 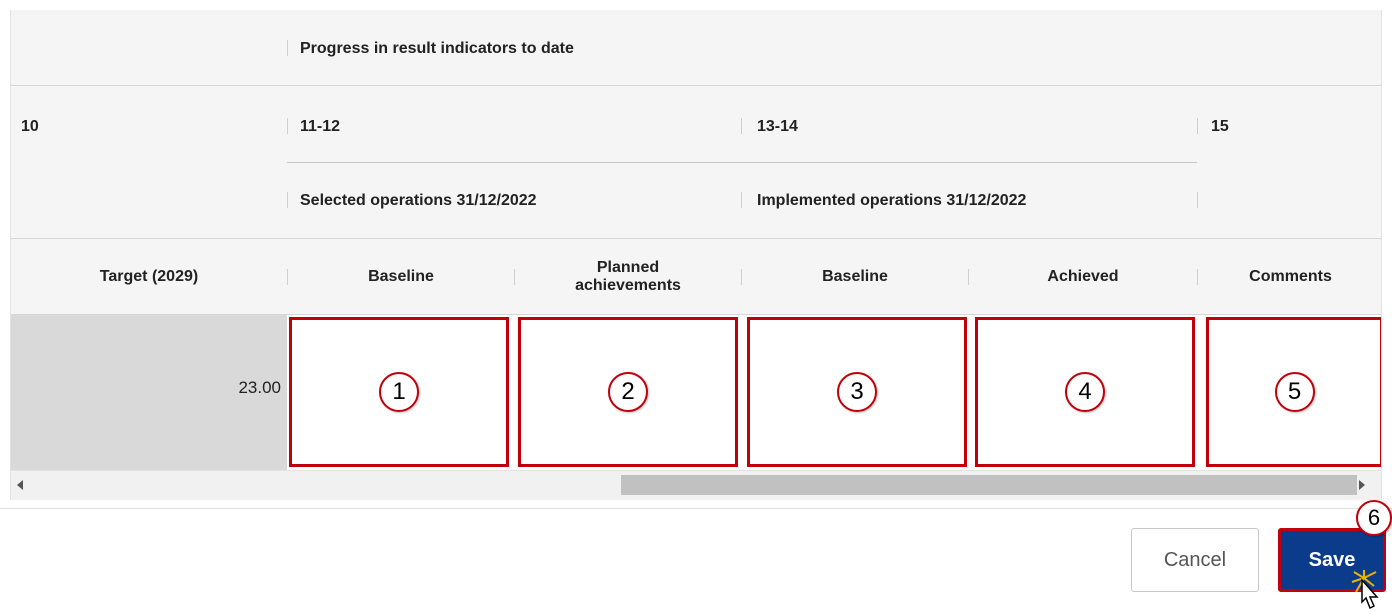 I want to click on comments-input: 5, so click(x=1293, y=392).